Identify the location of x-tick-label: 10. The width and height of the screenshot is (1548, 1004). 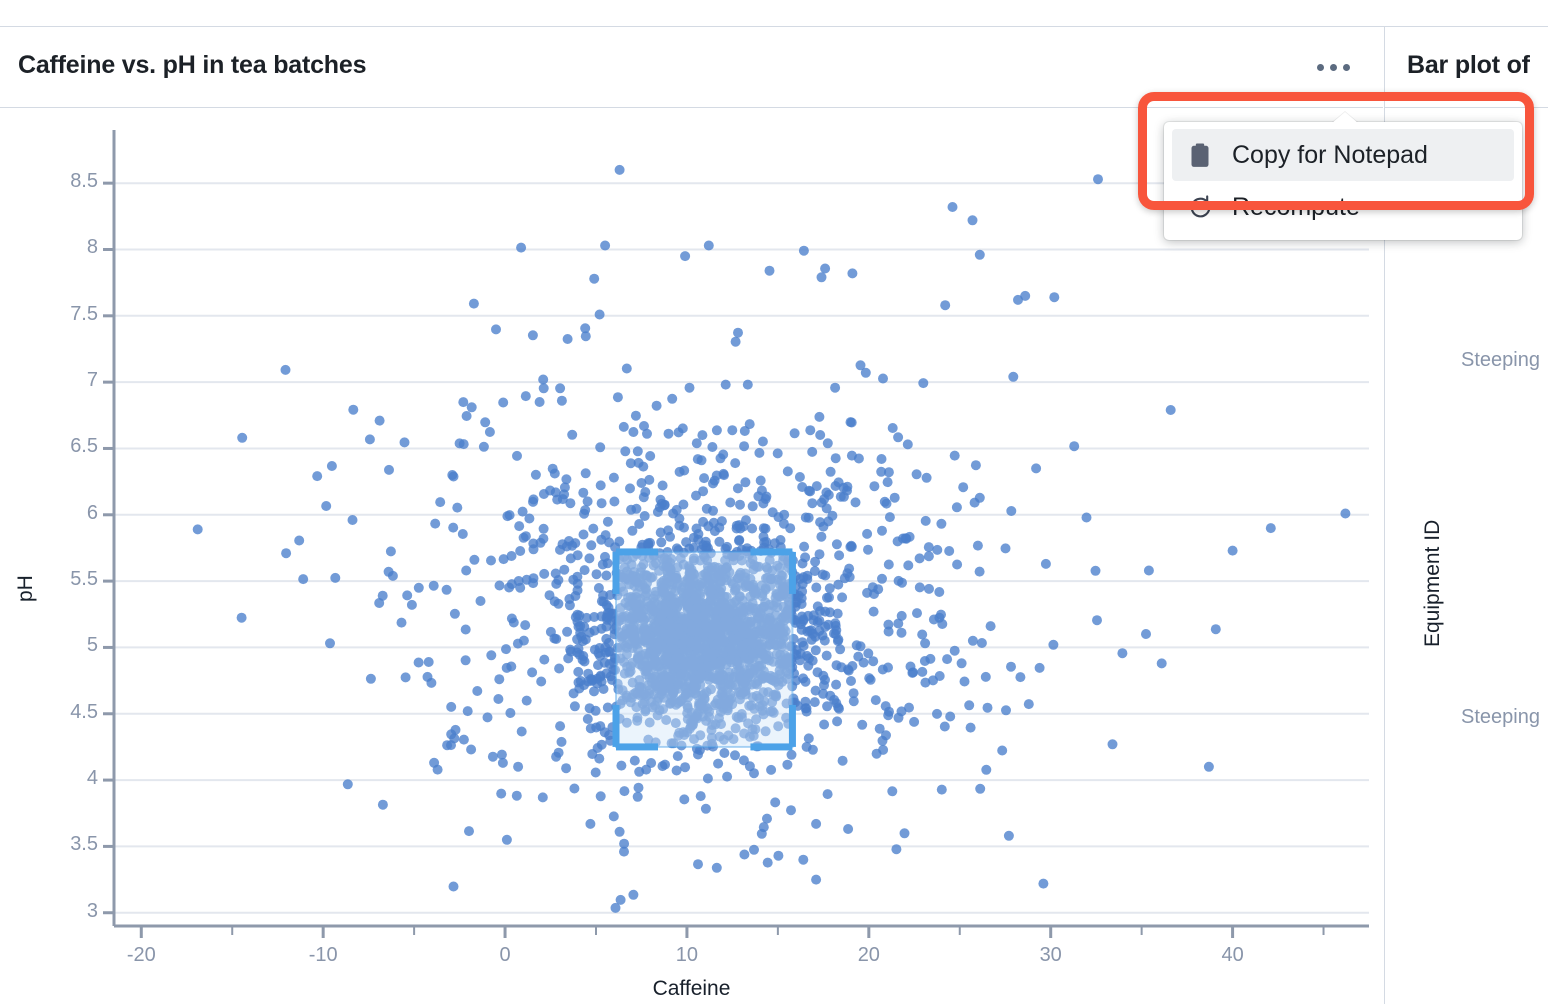
(687, 955).